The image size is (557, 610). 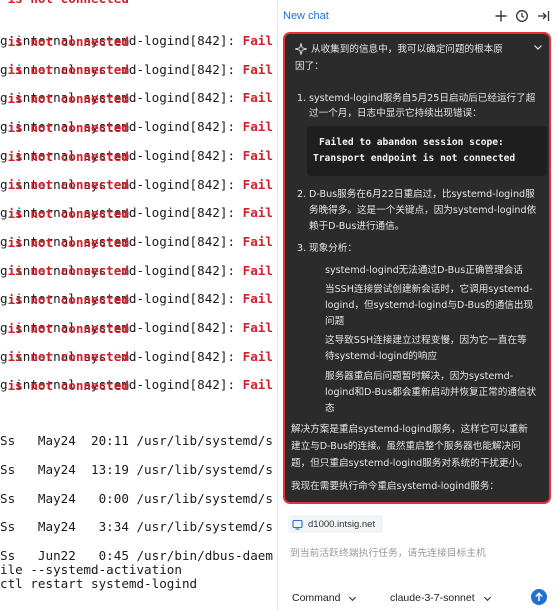 What do you see at coordinates (316, 598) in the screenshot?
I see `mode-select-value: Command` at bounding box center [316, 598].